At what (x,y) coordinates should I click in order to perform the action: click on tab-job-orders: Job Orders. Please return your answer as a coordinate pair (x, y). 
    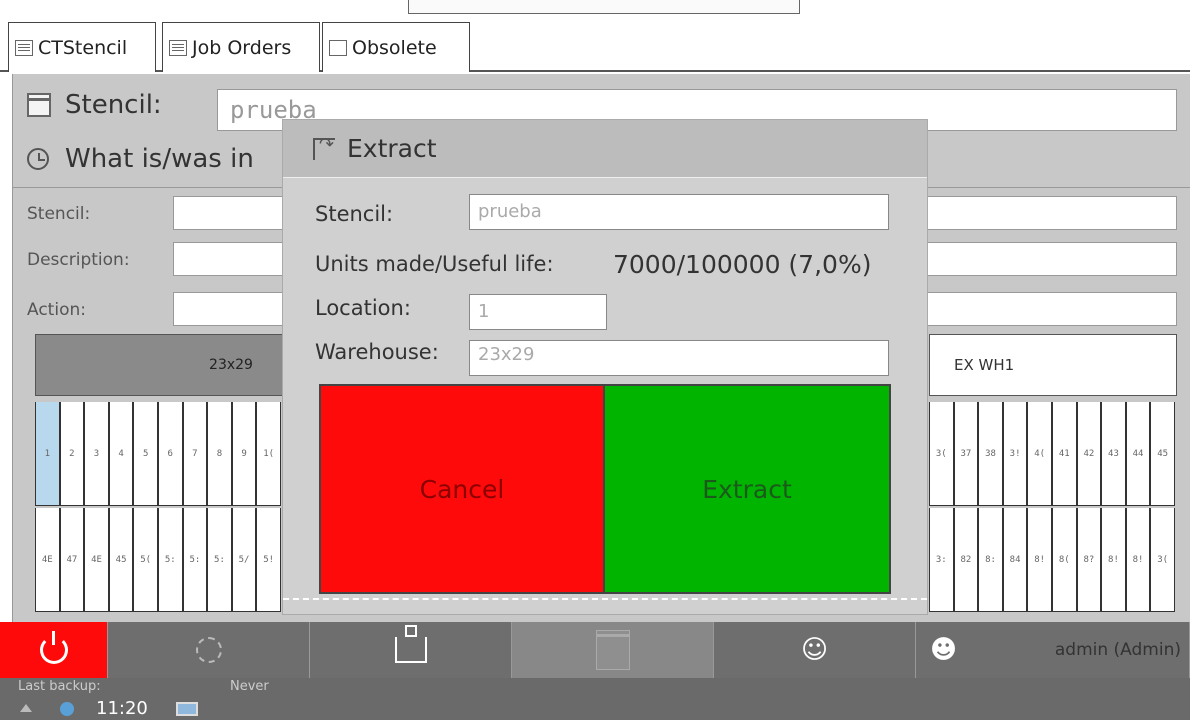
    Looking at the image, I should click on (241, 47).